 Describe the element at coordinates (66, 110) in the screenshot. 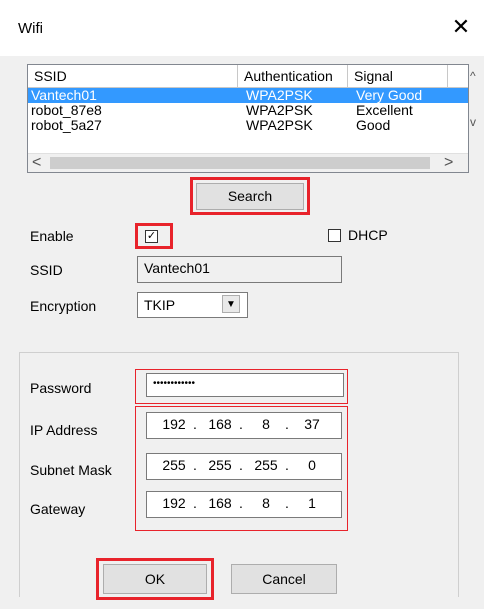

I see `row-ssid: robot_87e8` at that location.